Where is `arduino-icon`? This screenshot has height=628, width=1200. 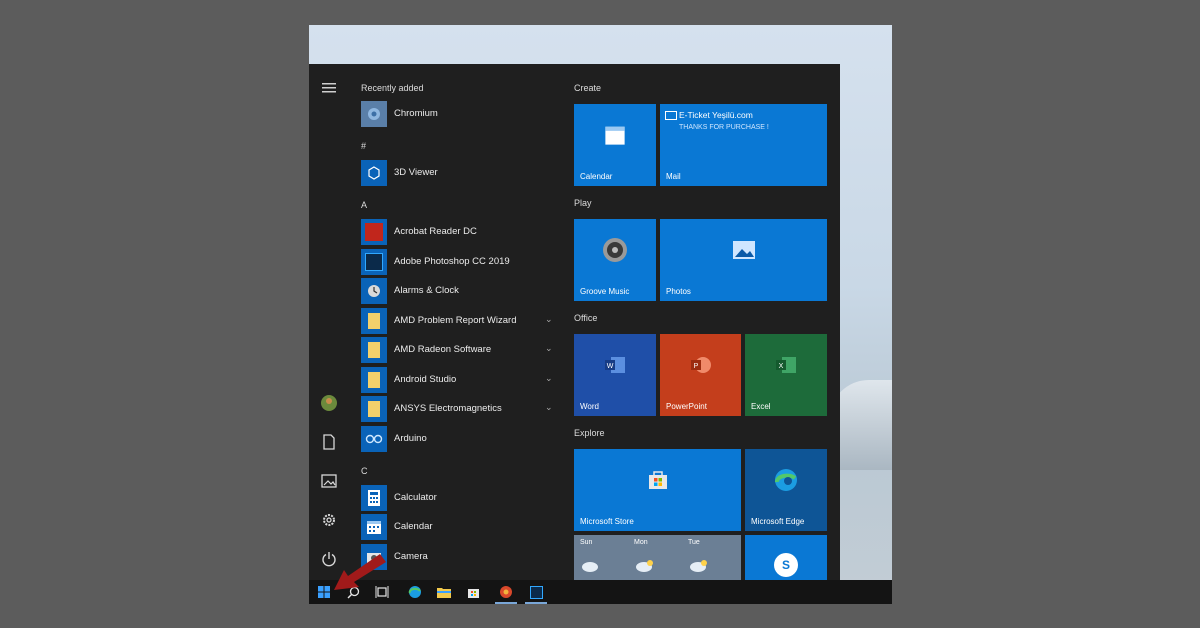
arduino-icon is located at coordinates (374, 439).